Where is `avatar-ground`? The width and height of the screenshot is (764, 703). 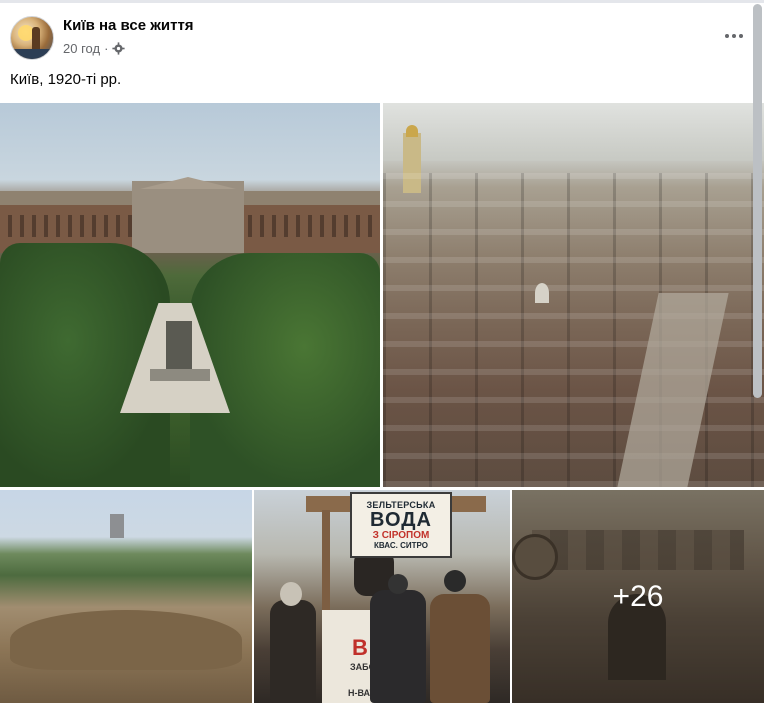
avatar-ground is located at coordinates (32, 54).